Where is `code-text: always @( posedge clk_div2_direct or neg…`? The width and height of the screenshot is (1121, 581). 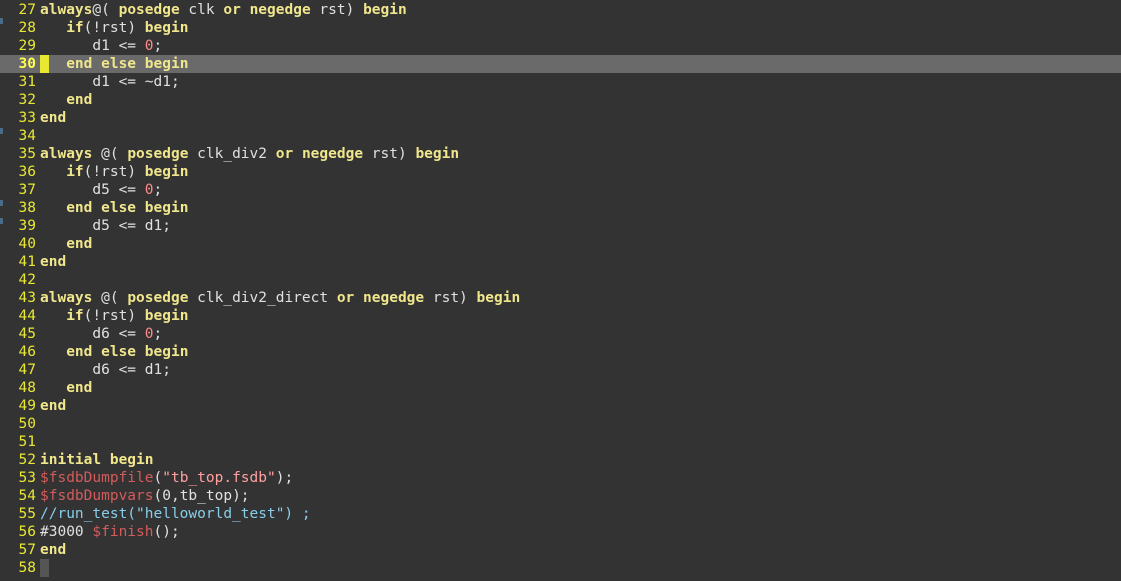
code-text: always @( posedge clk_div2_direct or neg… is located at coordinates (280, 298).